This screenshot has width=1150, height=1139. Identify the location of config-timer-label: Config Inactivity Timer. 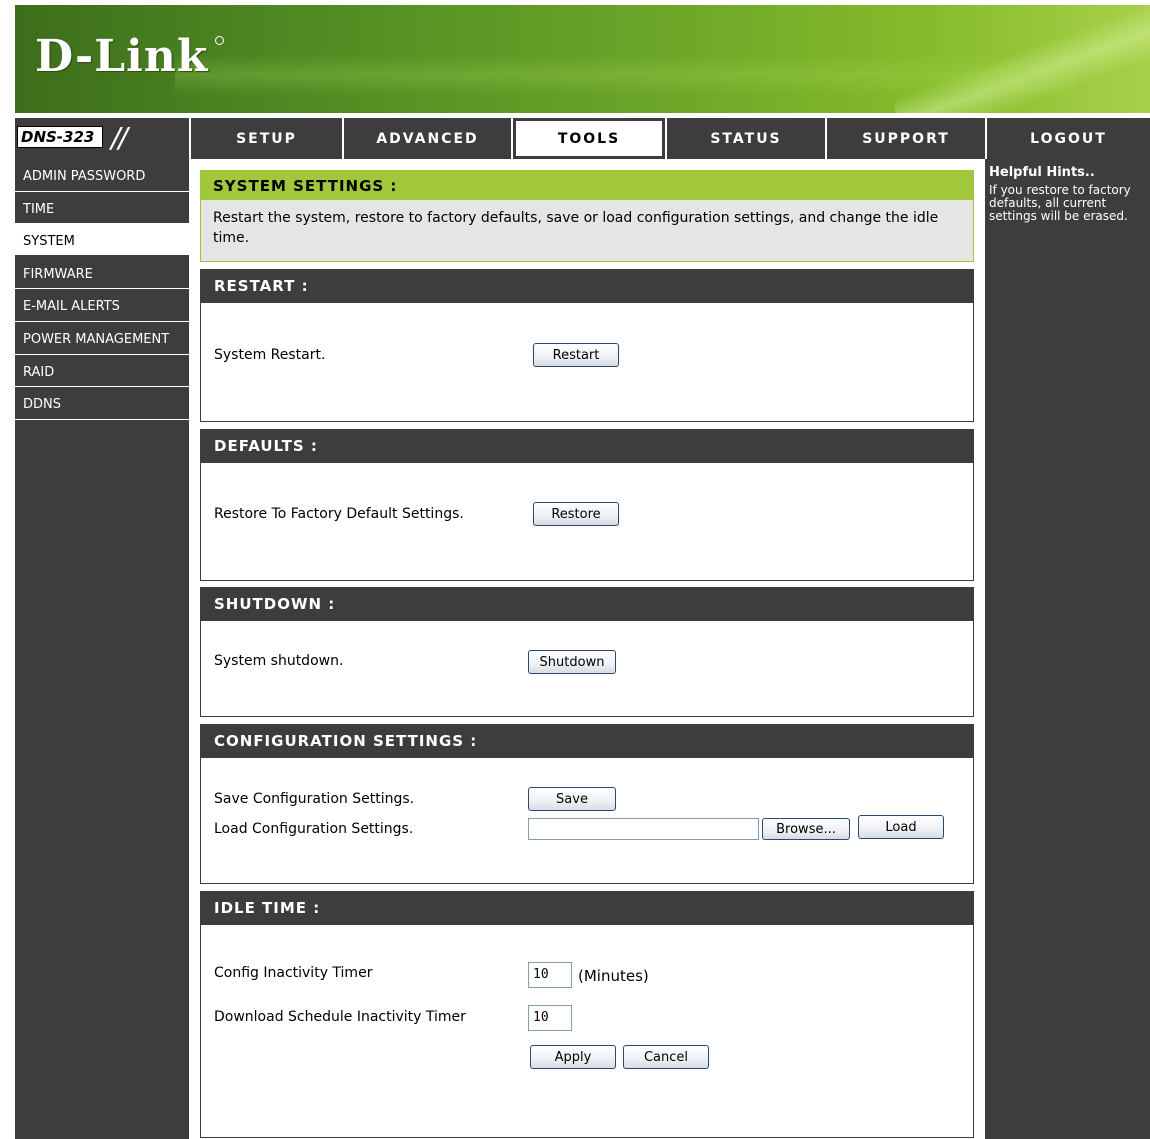
(293, 973).